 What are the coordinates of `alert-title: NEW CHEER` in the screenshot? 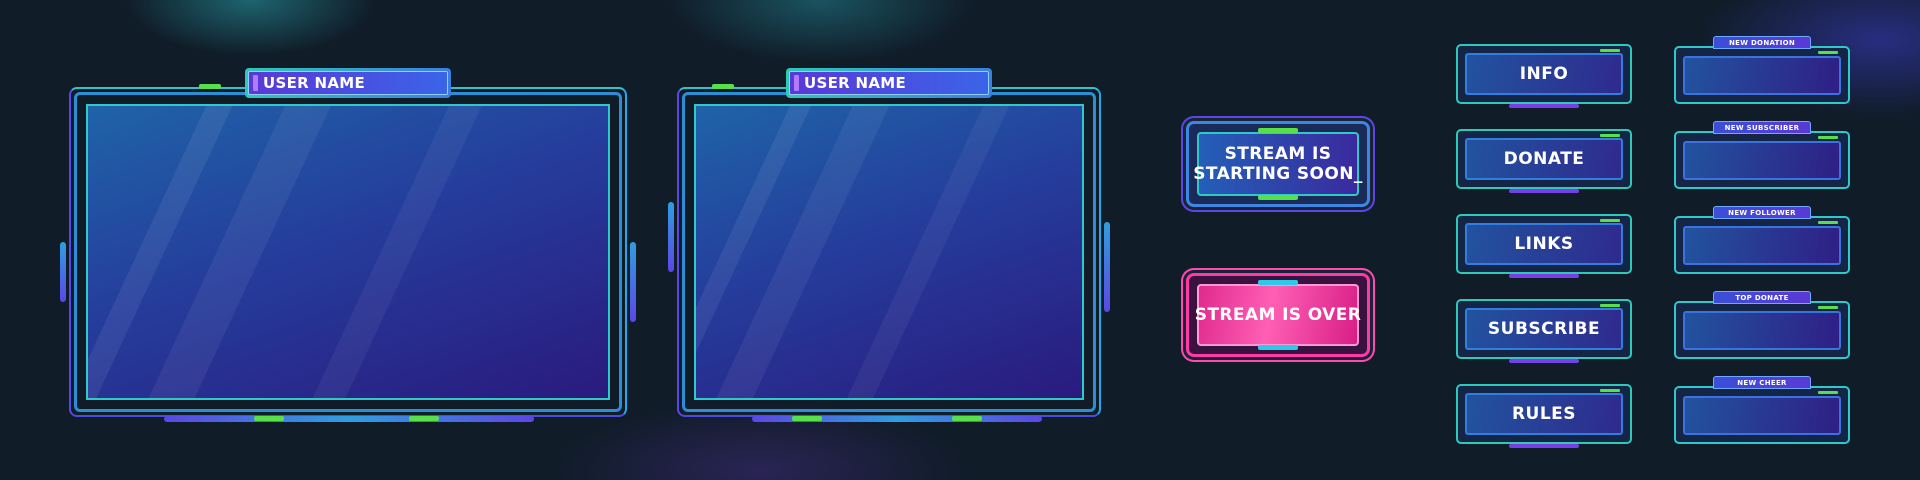 It's located at (1762, 382).